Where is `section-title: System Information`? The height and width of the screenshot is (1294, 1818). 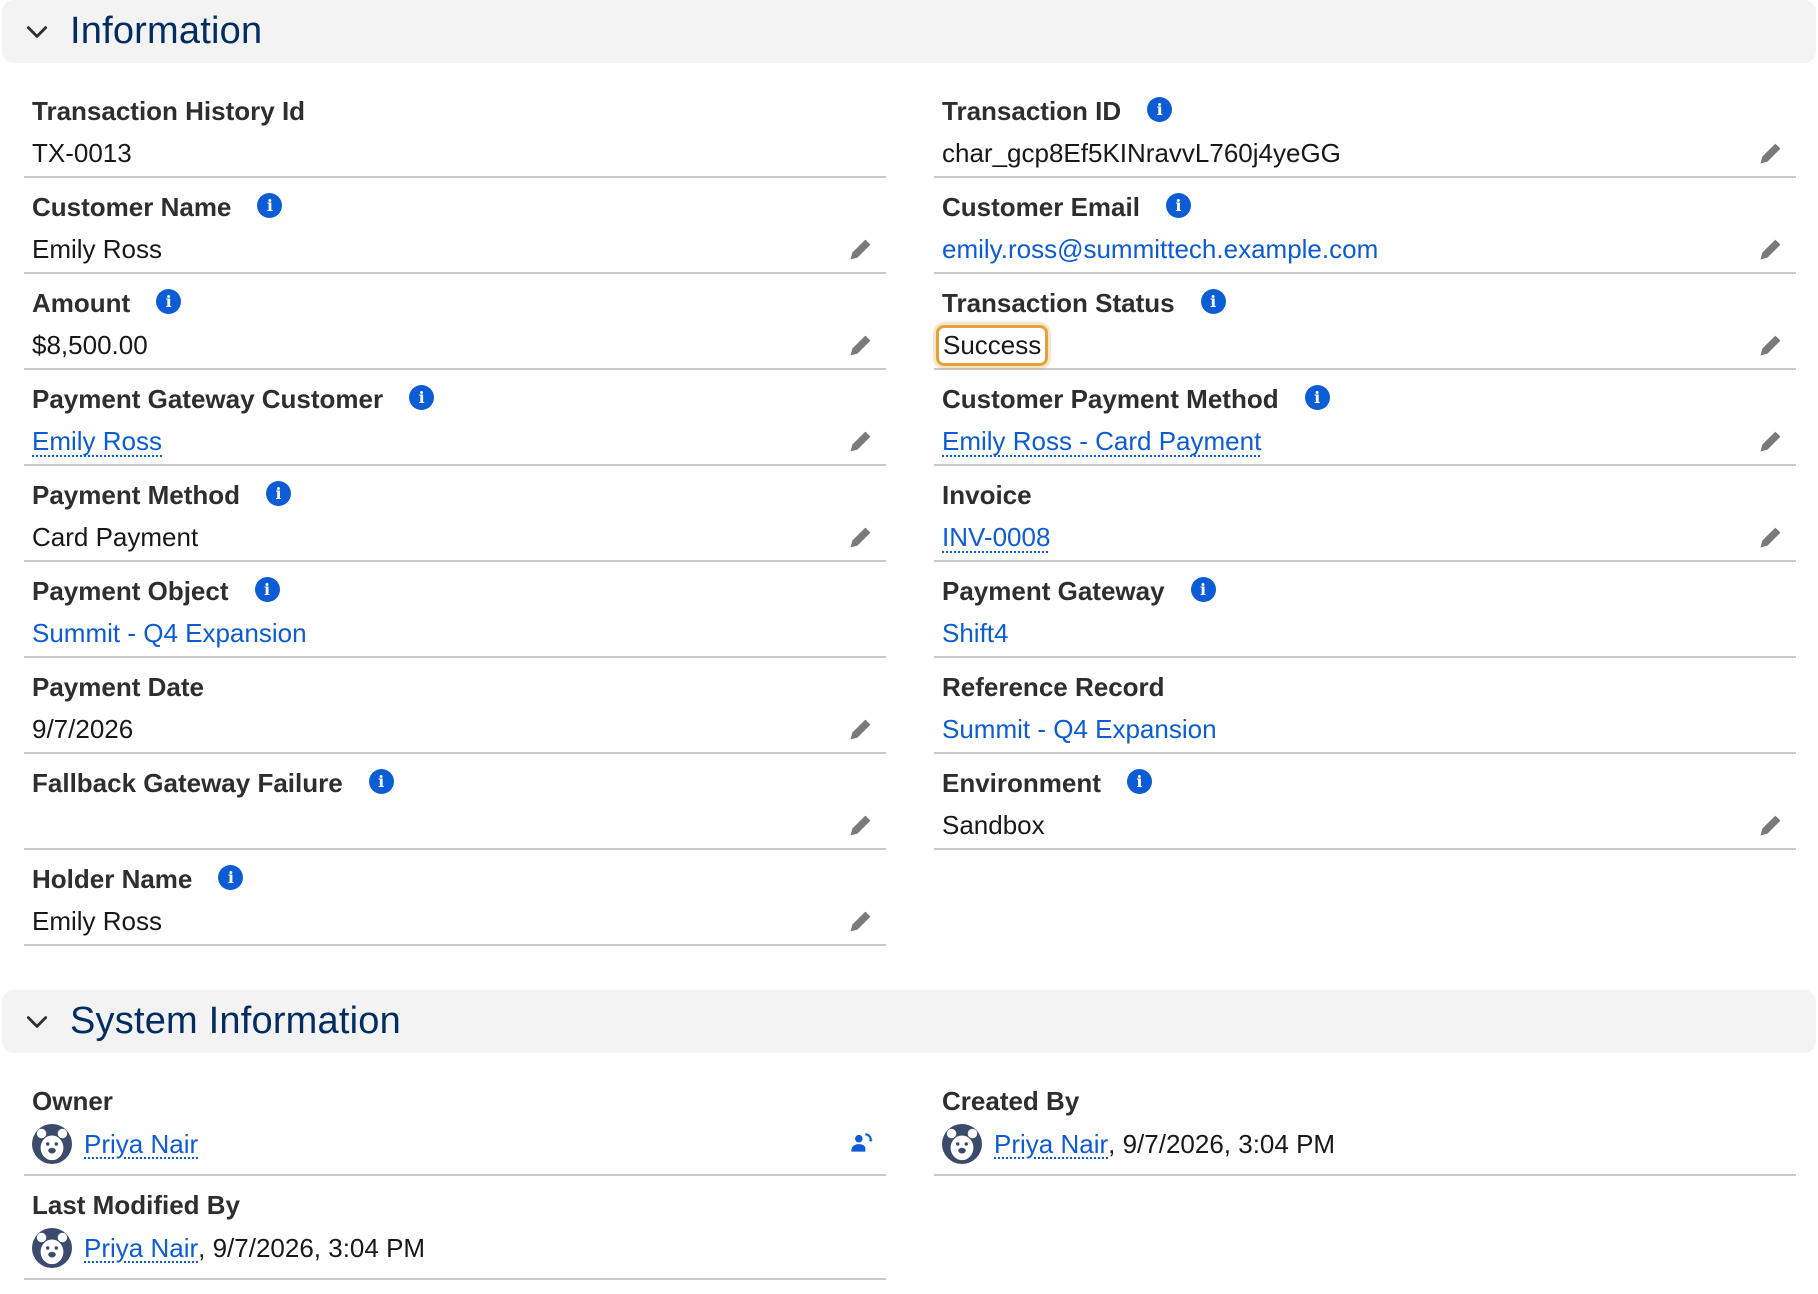
section-title: System Information is located at coordinates (235, 1021).